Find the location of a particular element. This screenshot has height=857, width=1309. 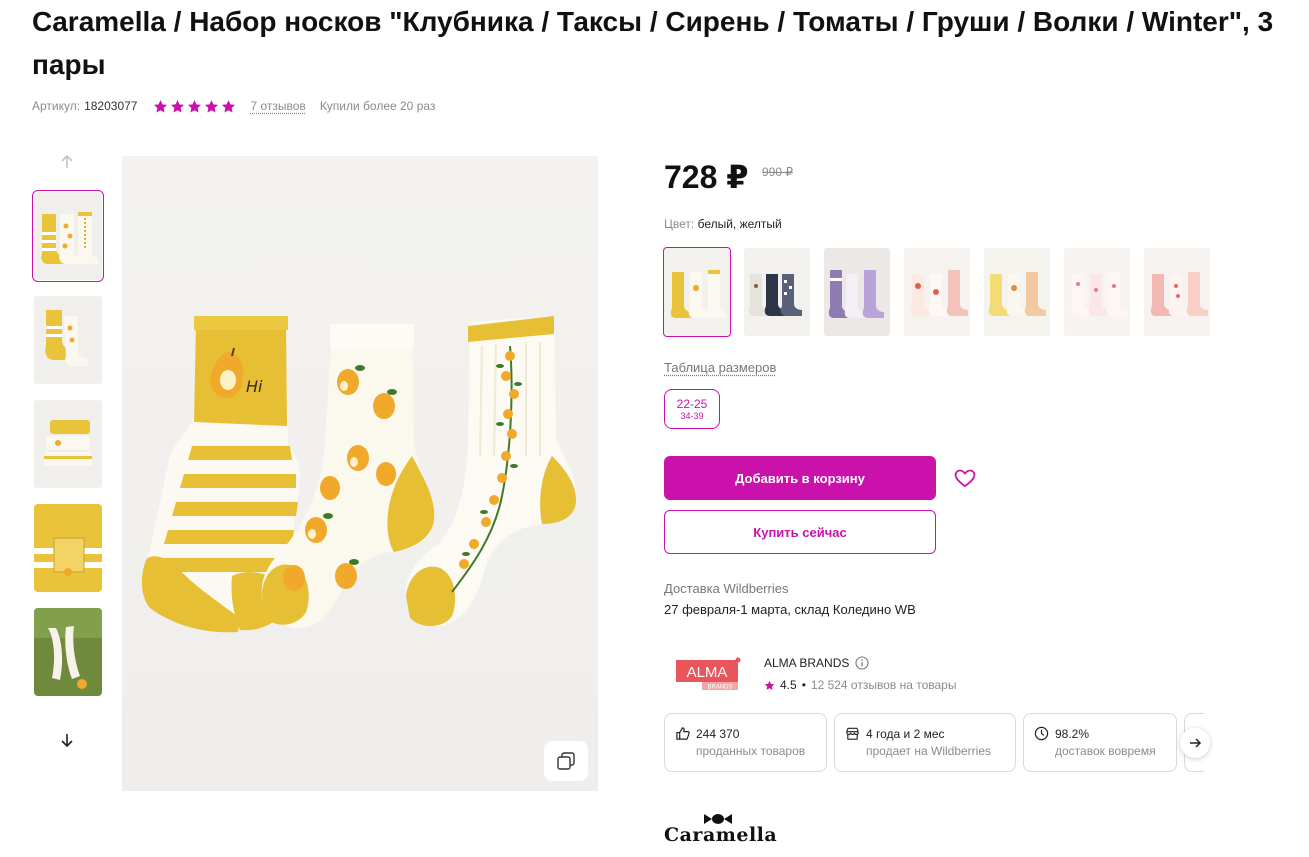

size-option: 22-25 34-39 is located at coordinates (692, 409).